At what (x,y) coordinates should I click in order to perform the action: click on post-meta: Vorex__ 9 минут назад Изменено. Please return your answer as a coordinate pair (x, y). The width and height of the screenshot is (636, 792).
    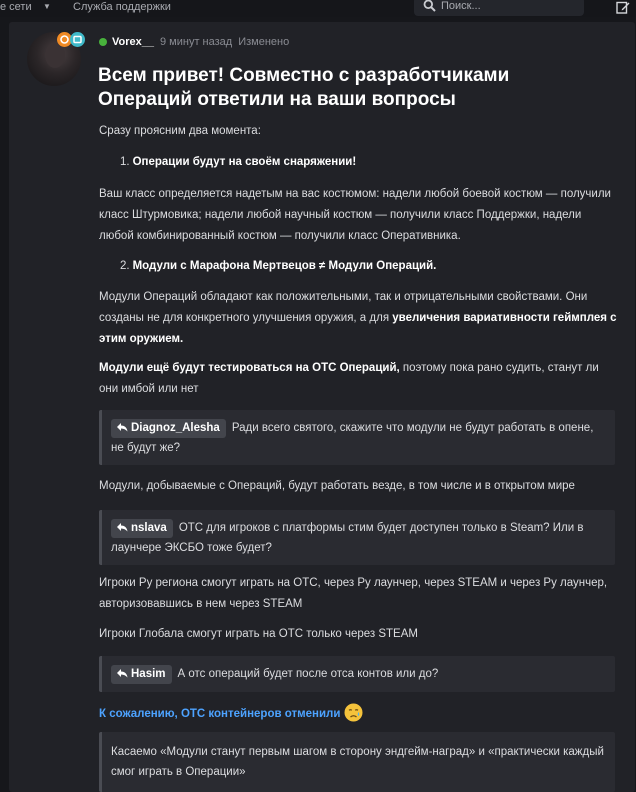
    Looking at the image, I should click on (197, 42).